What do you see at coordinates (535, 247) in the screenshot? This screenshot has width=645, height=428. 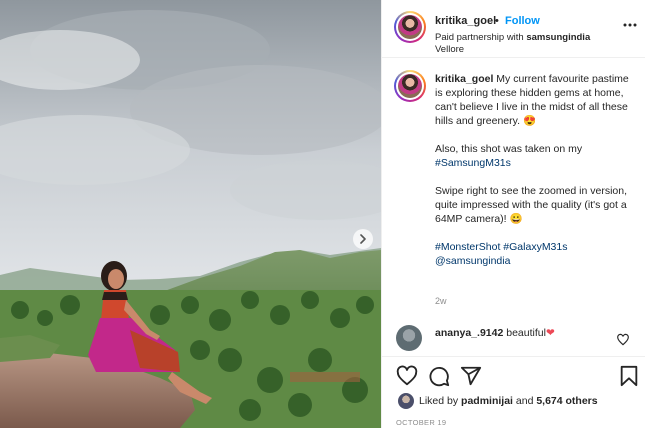 I see `hashtag-link: #GalaxyM31s` at bounding box center [535, 247].